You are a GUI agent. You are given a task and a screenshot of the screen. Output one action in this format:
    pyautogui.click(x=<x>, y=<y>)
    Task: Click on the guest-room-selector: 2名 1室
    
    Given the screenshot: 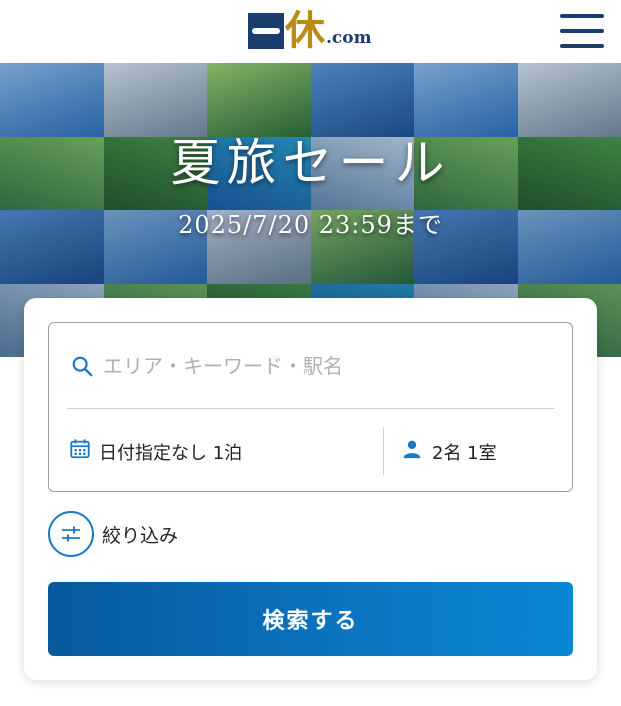 What is the action you would take?
    pyautogui.click(x=479, y=451)
    